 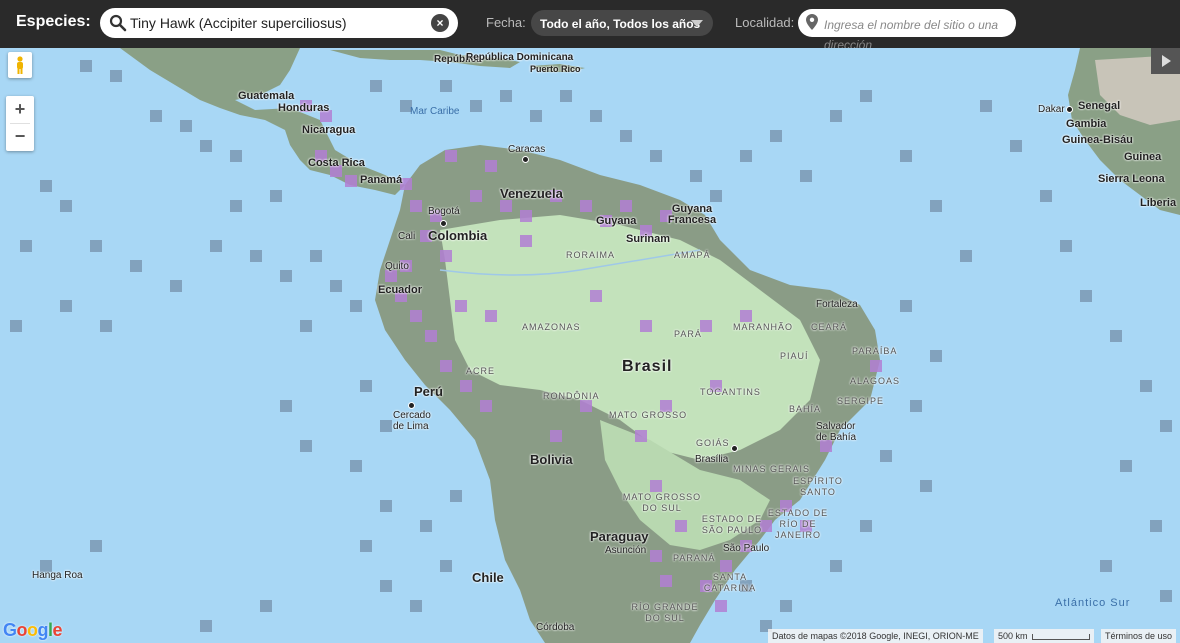 I want to click on location-pin-icon, so click(x=812, y=22).